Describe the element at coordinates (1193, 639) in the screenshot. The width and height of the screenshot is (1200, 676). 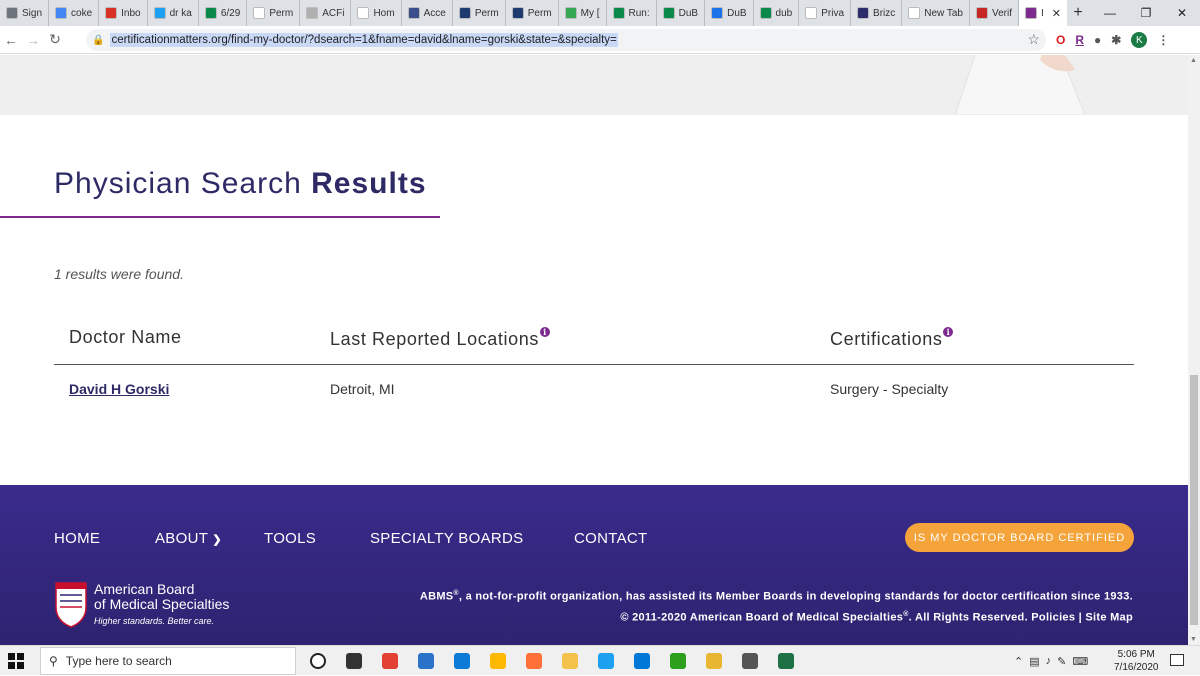
I see `scroll-down-icon: ▼` at that location.